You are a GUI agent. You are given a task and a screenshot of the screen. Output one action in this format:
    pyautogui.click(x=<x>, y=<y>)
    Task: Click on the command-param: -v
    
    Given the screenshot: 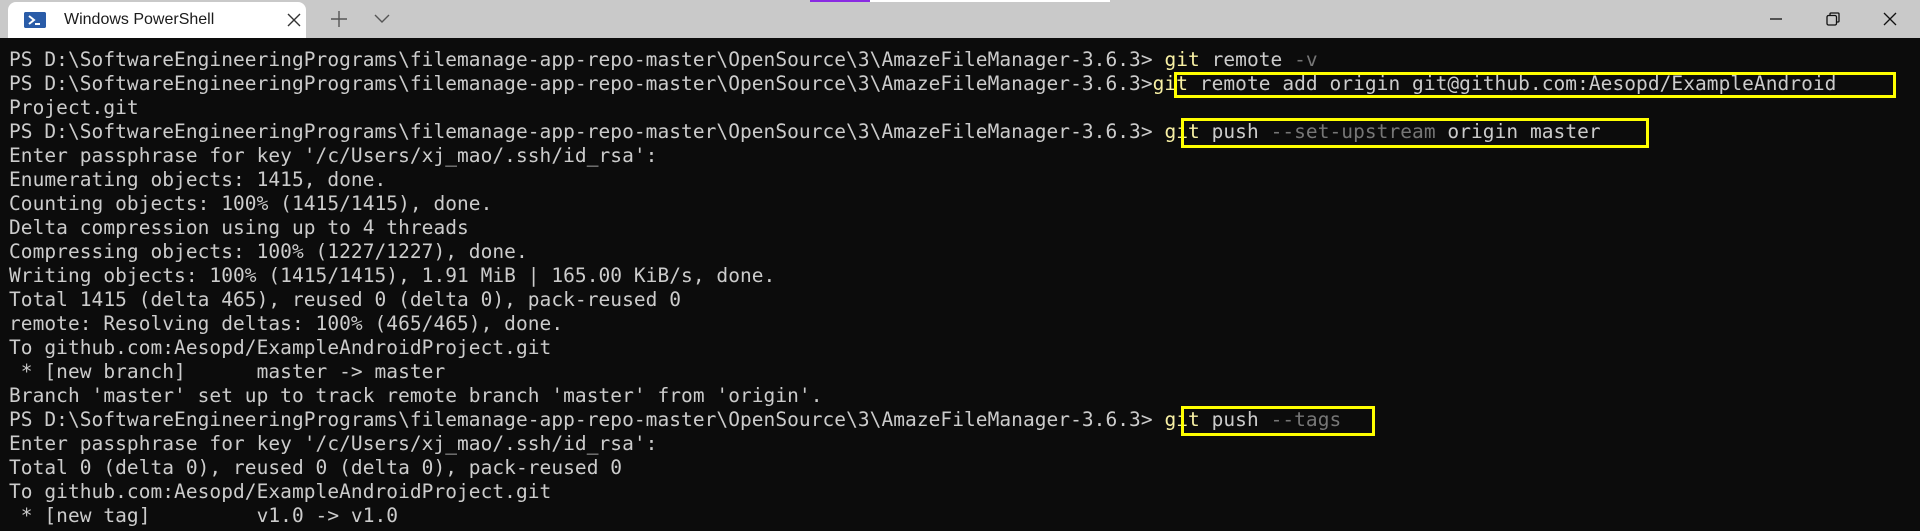 What is the action you would take?
    pyautogui.click(x=1306, y=59)
    